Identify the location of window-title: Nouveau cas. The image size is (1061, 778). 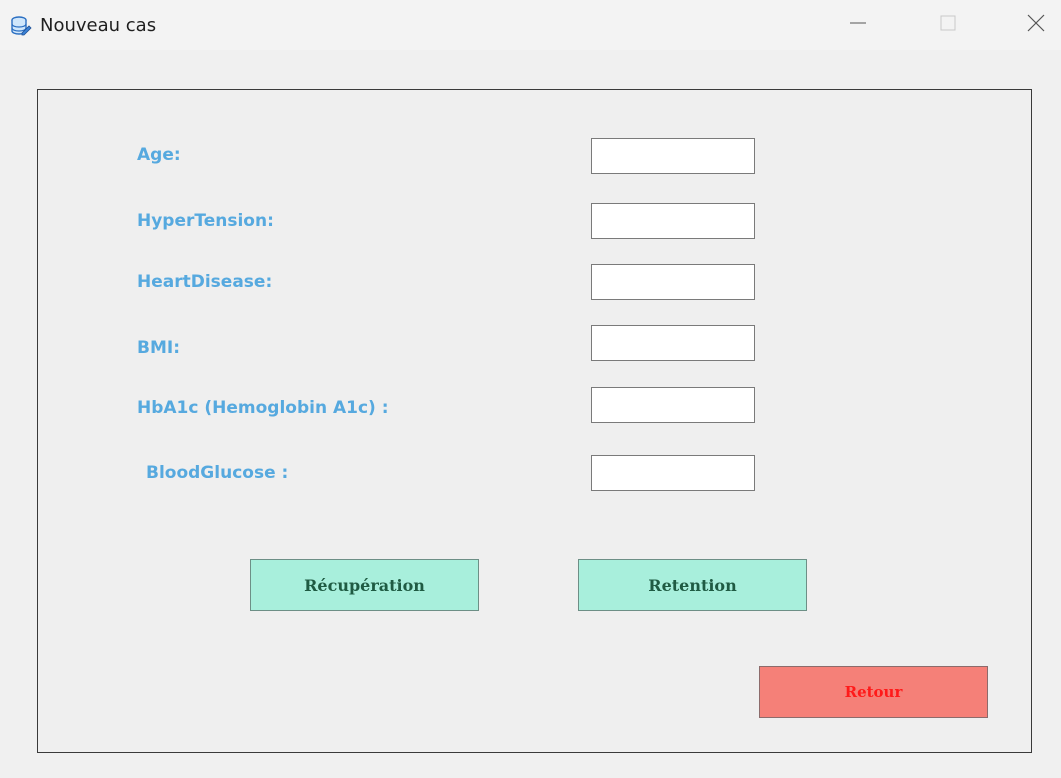
(98, 25).